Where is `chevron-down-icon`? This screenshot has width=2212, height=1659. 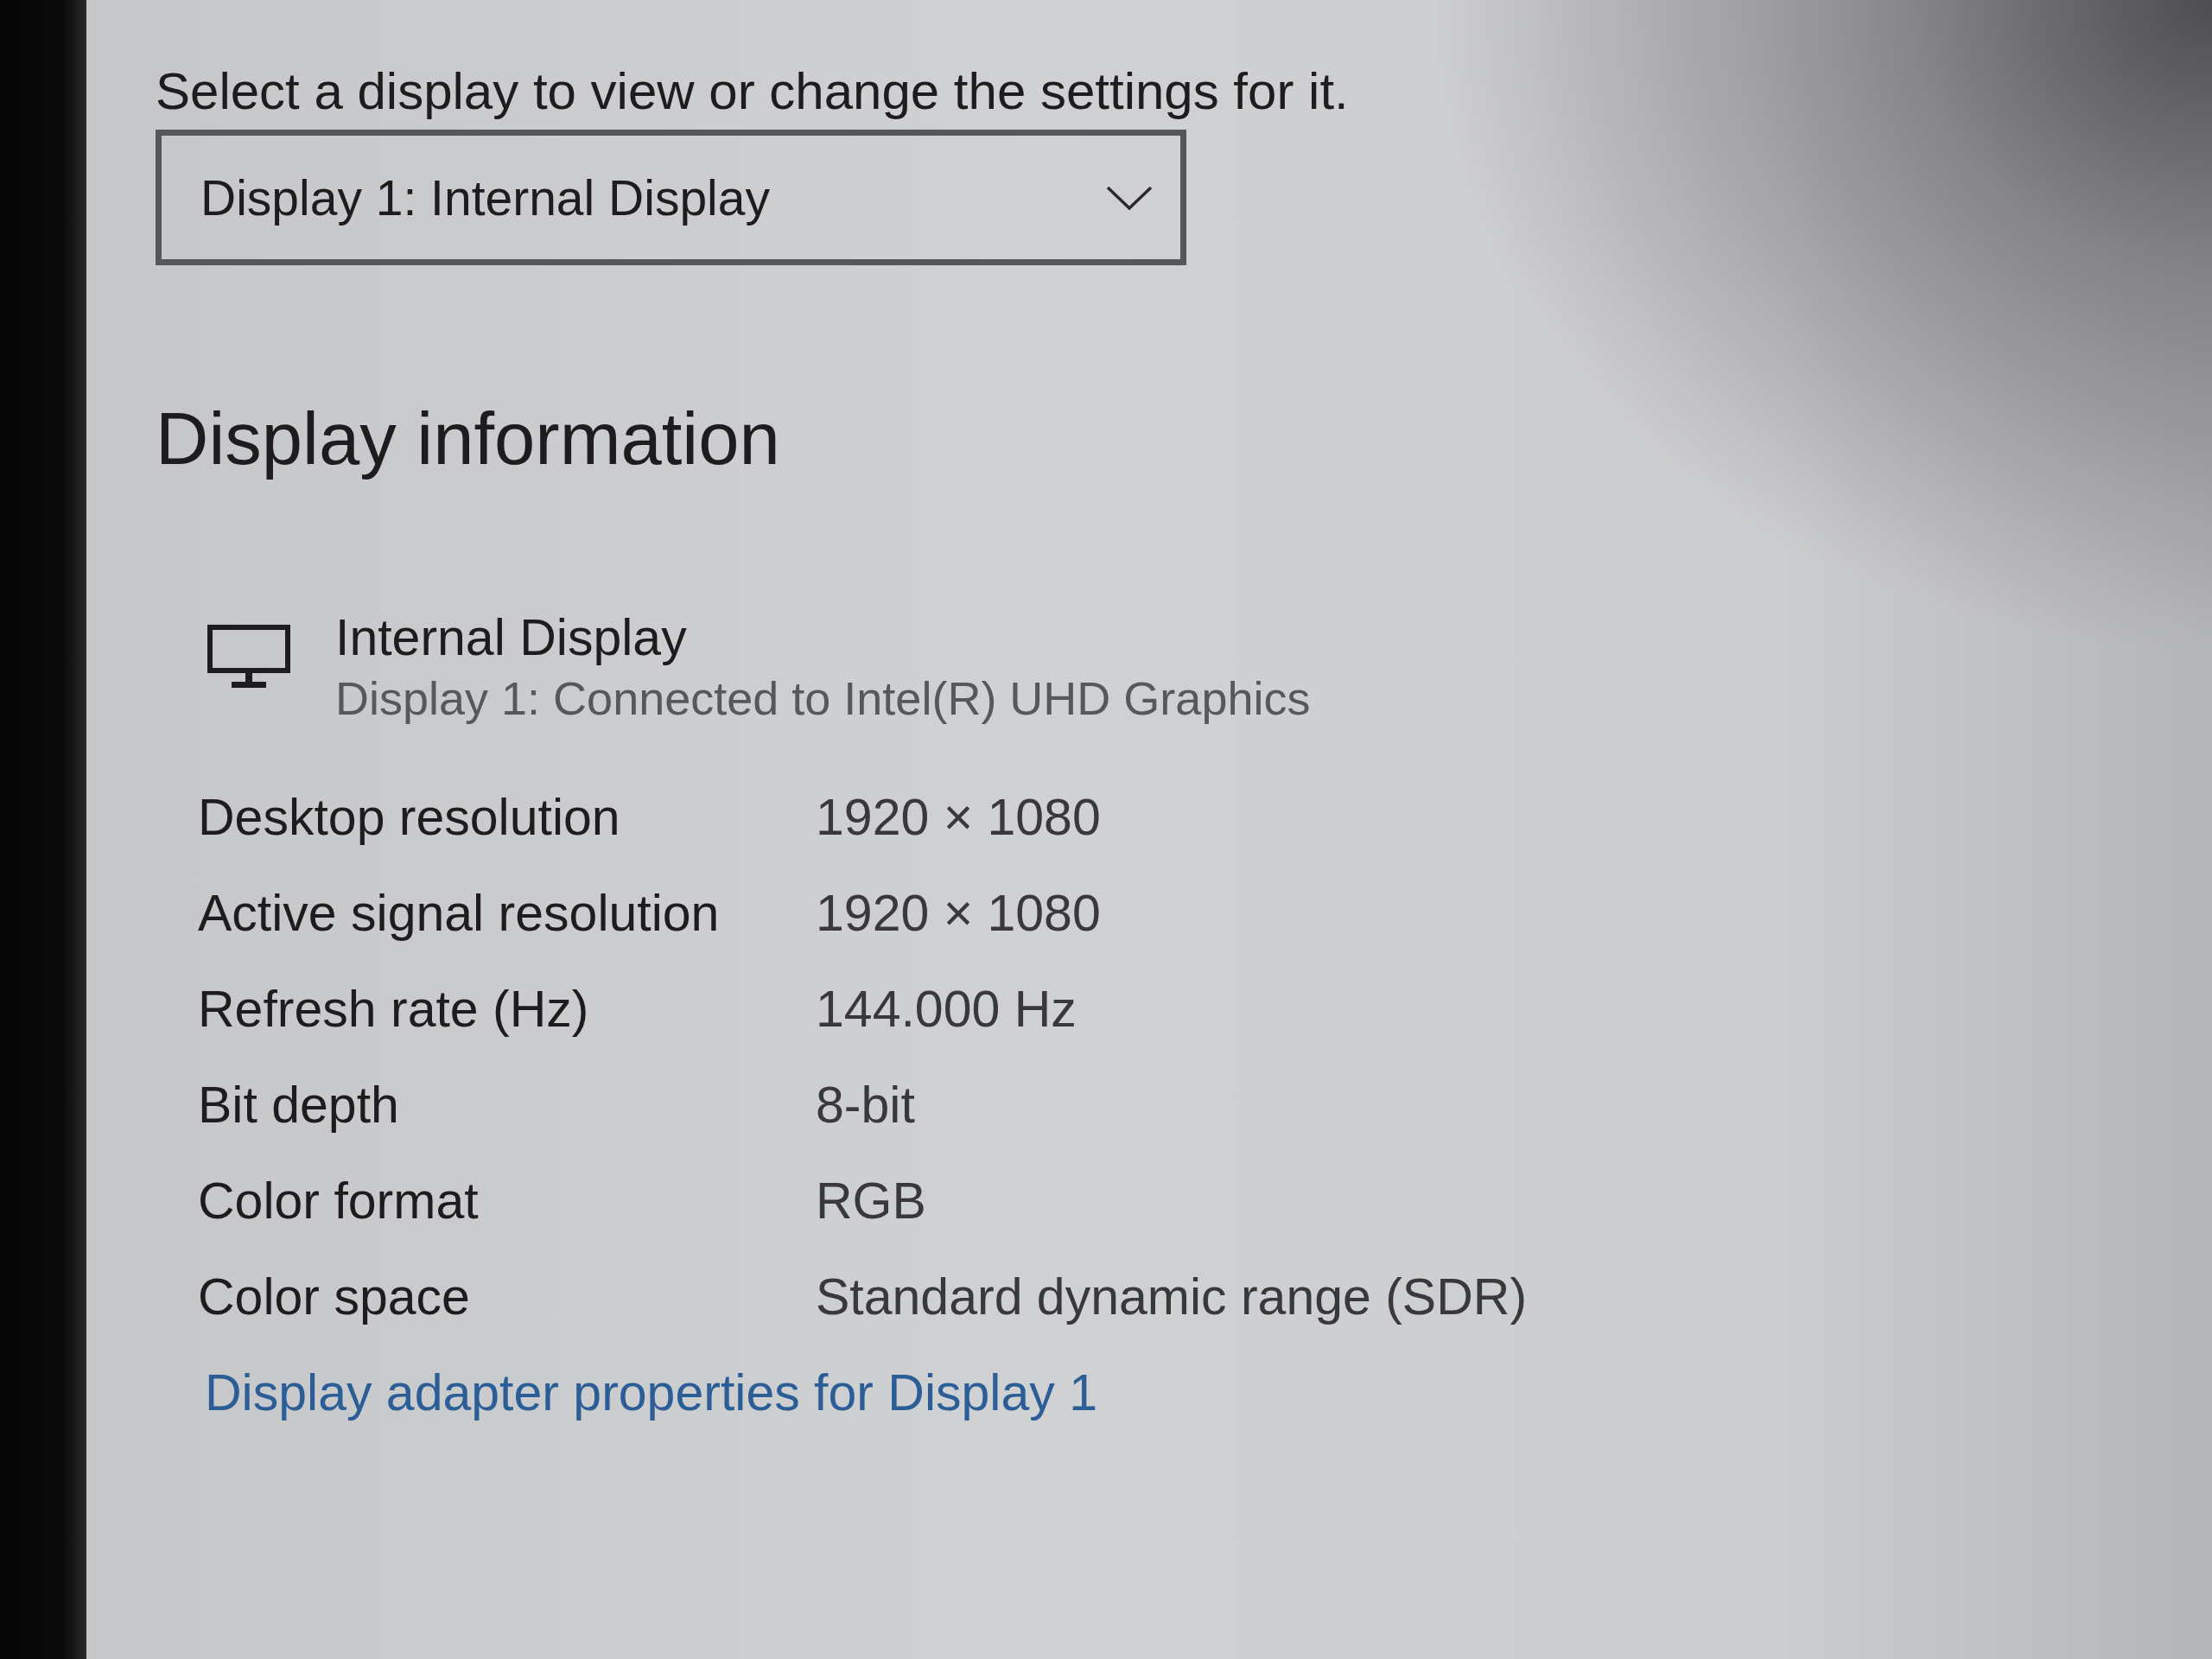
chevron-down-icon is located at coordinates (1129, 197).